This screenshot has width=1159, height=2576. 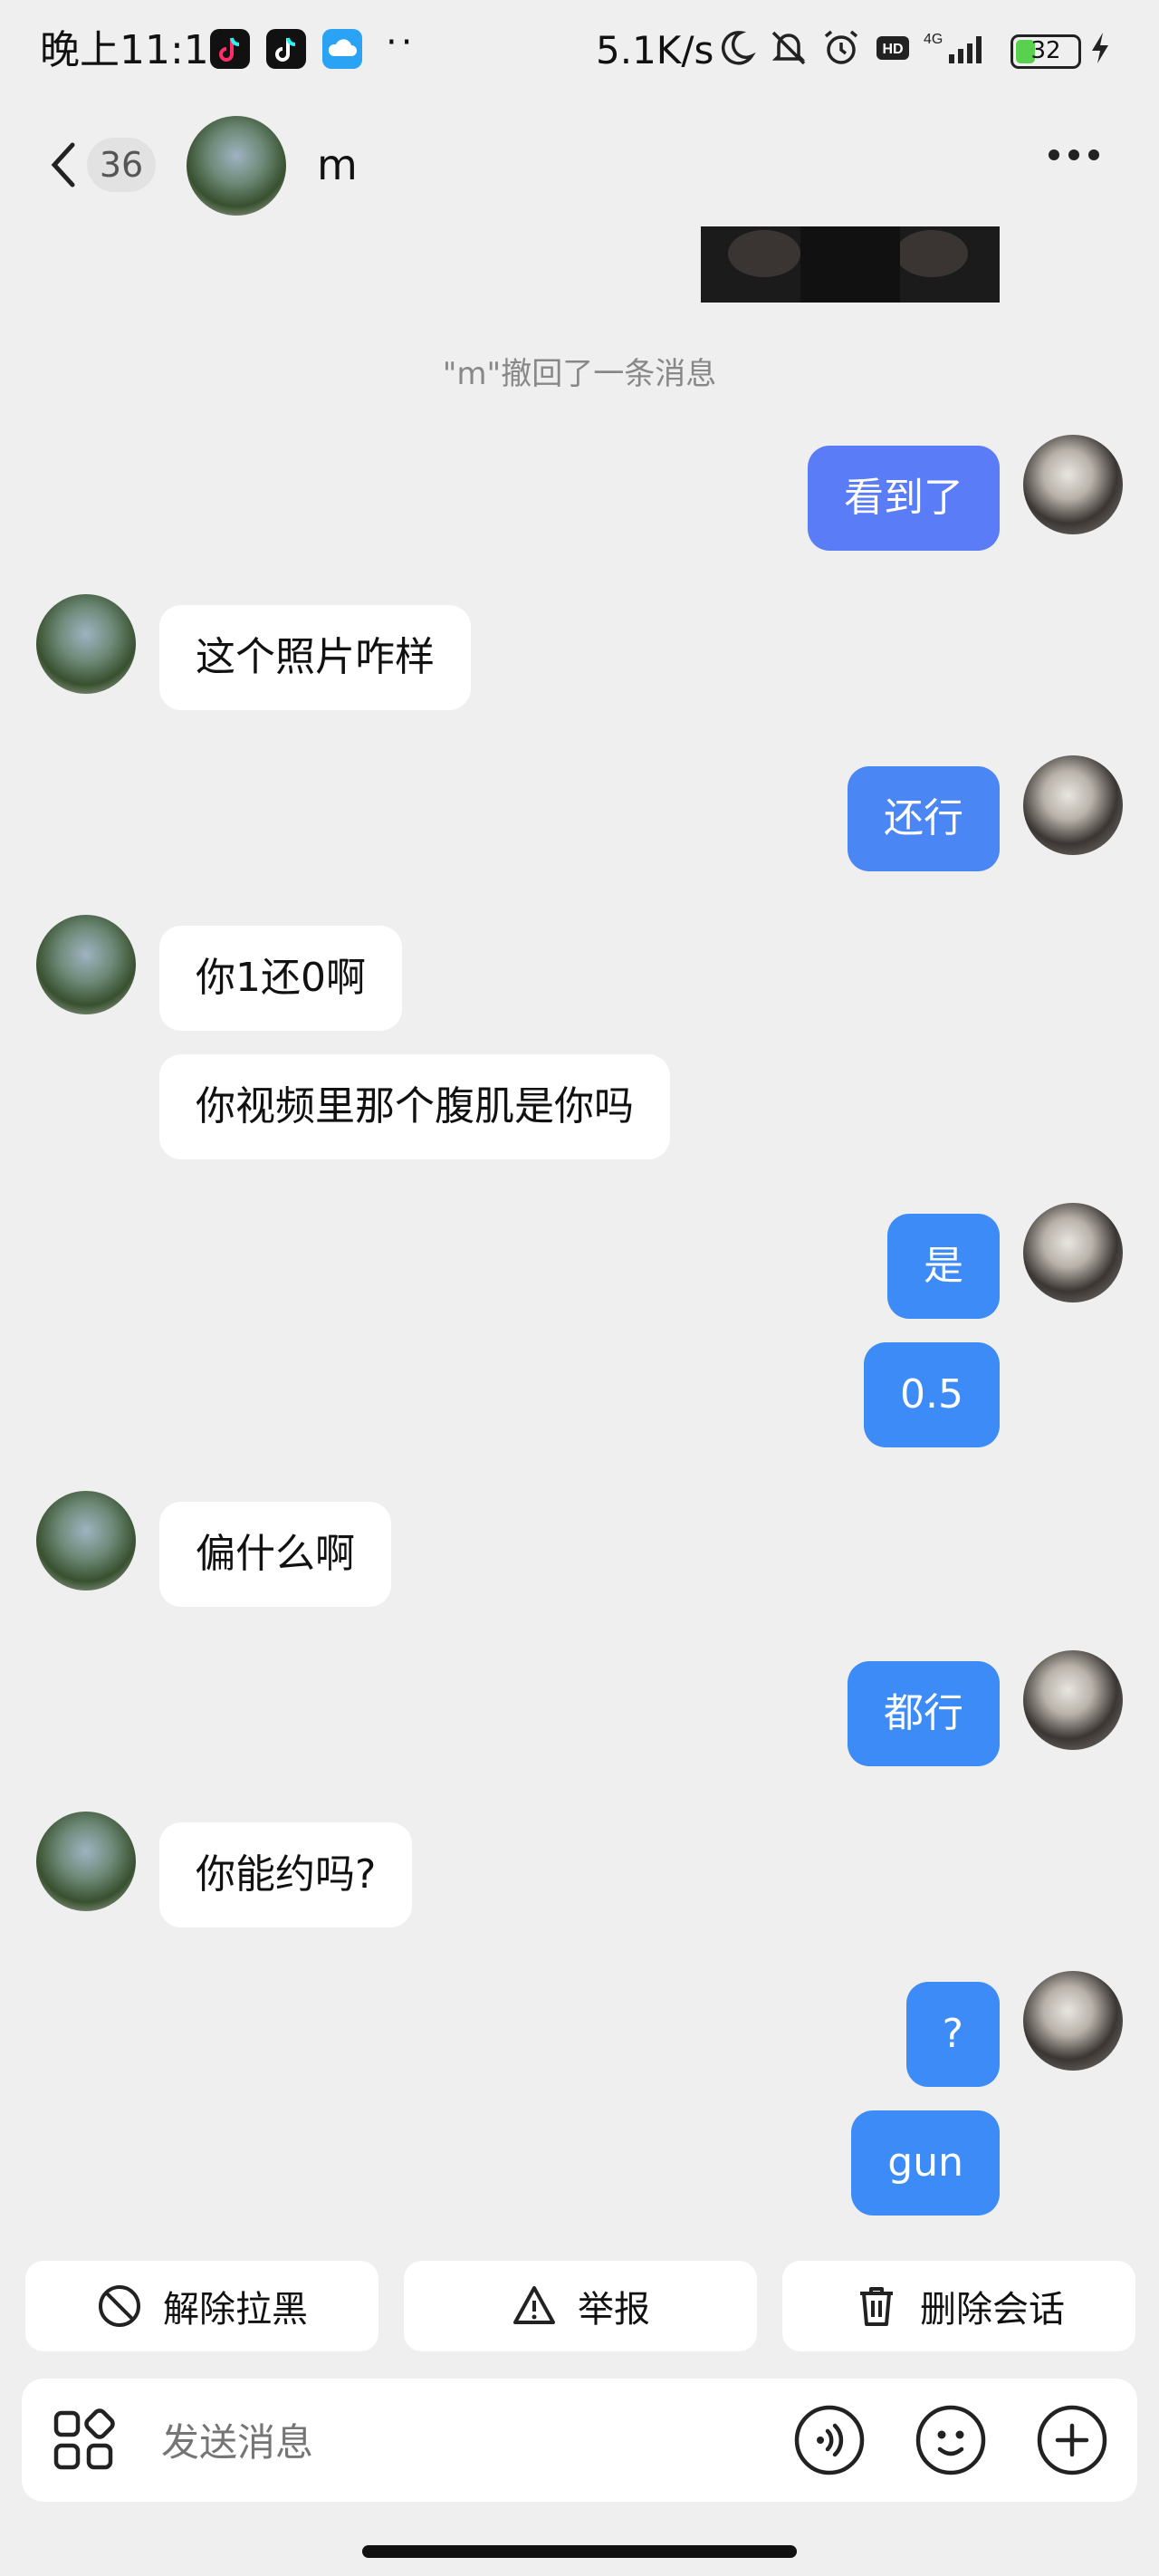 I want to click on report-label: 举报, so click(x=614, y=2310).